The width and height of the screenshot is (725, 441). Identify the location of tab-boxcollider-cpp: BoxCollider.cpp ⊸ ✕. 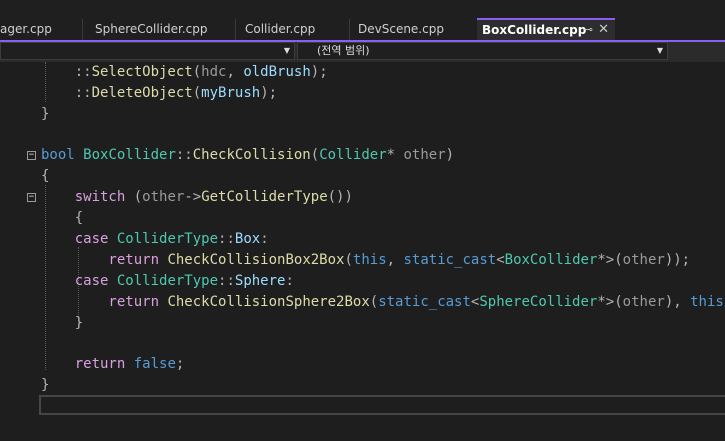
(546, 29).